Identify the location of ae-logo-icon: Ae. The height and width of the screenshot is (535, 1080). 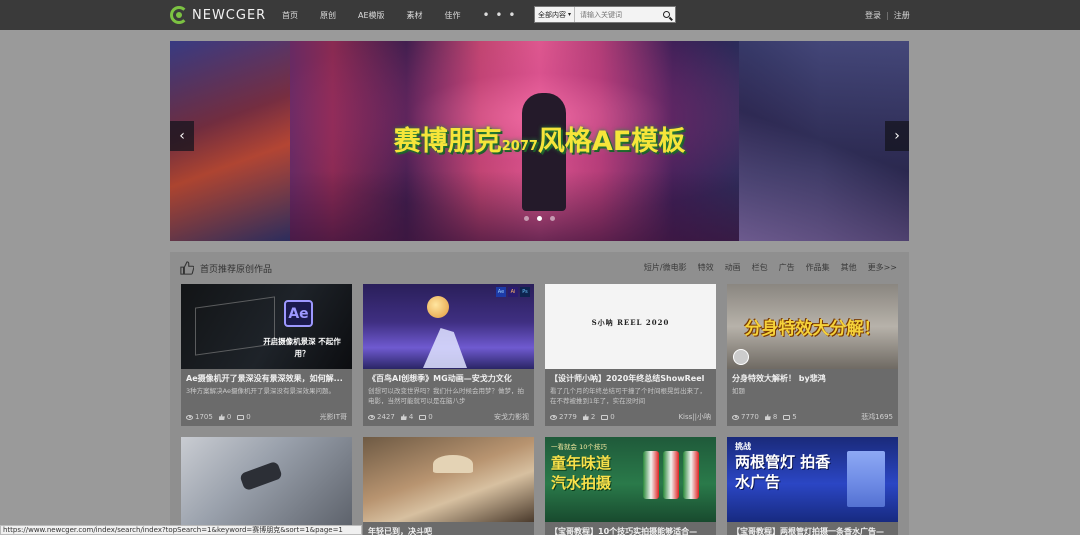
(298, 313).